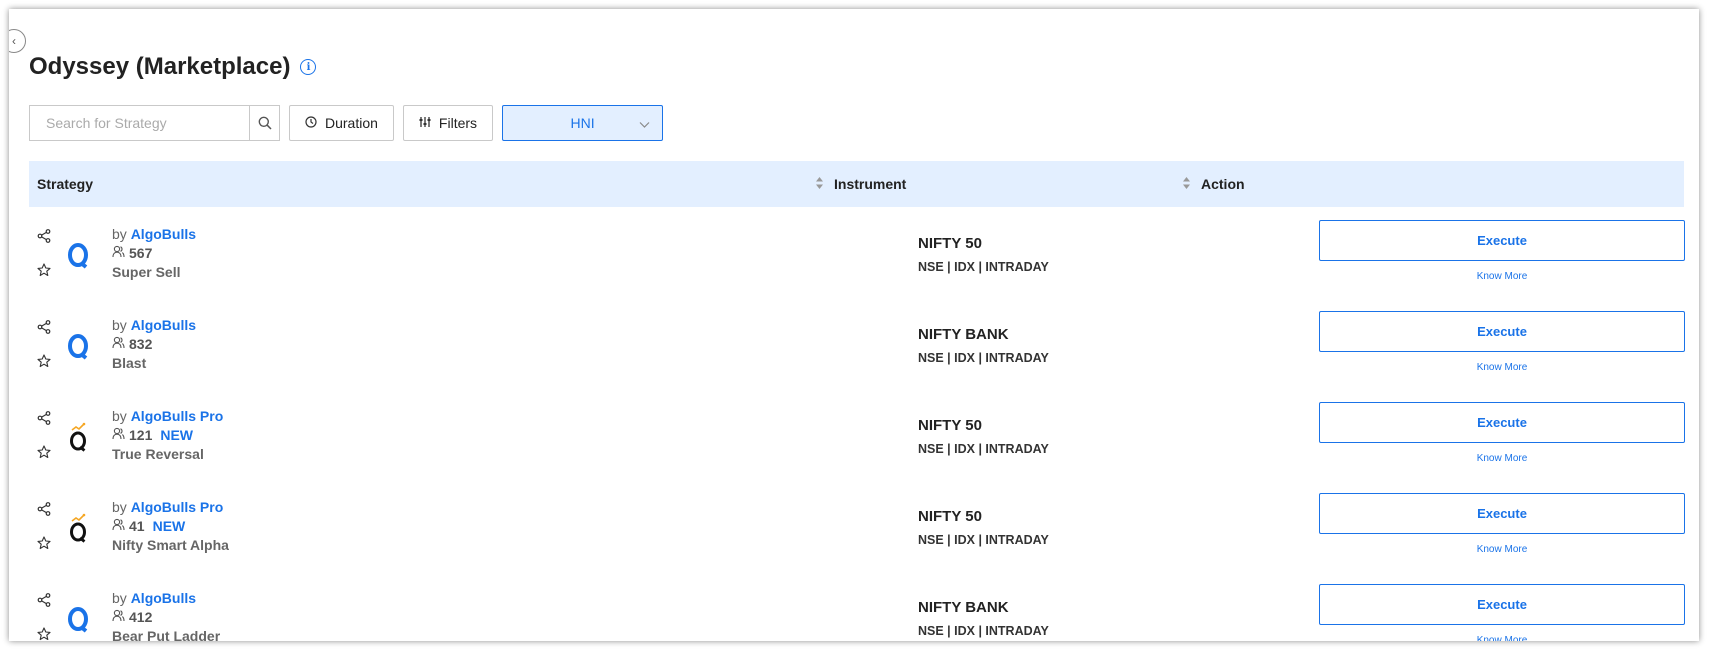 This screenshot has height=657, width=1714. I want to click on algobulls-pro-logo-icon, so click(78, 528).